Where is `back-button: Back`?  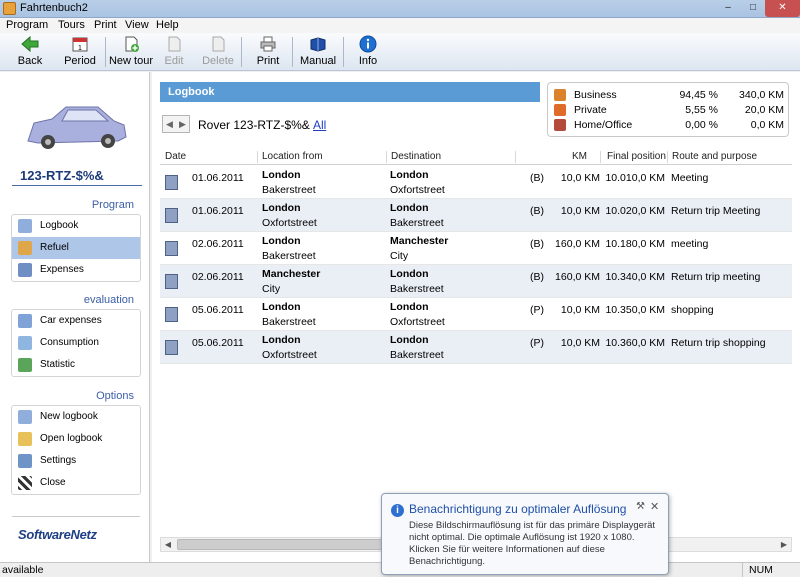 back-button: Back is located at coordinates (30, 52).